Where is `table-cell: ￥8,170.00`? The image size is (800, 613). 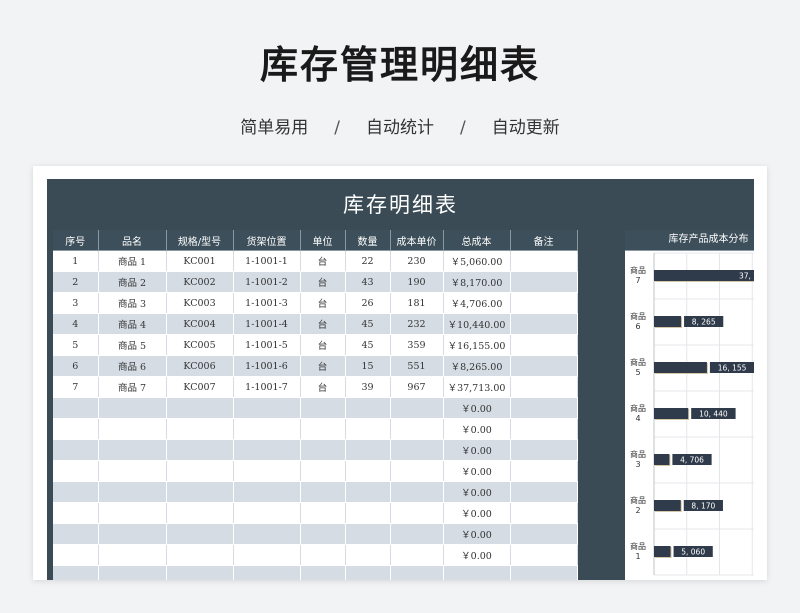
table-cell: ￥8,170.00 is located at coordinates (477, 282).